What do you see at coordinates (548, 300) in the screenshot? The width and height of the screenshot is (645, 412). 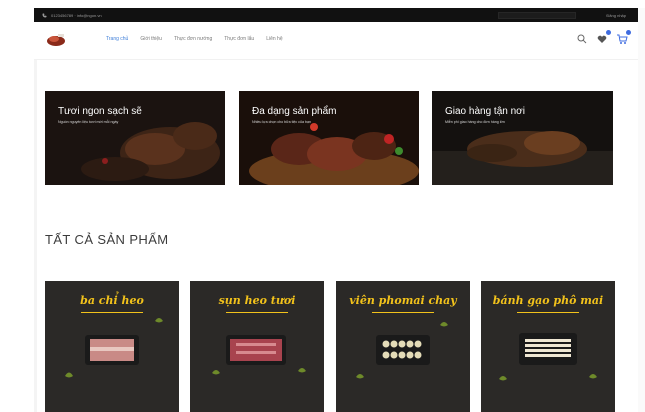 I see `product-title: bánh gạo phô mai` at bounding box center [548, 300].